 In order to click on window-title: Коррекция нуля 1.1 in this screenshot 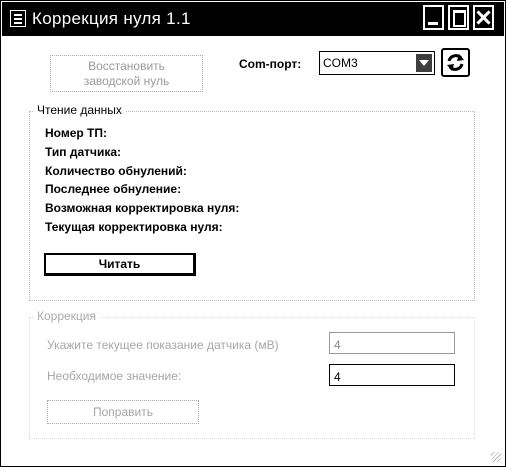, I will do `click(111, 18)`.